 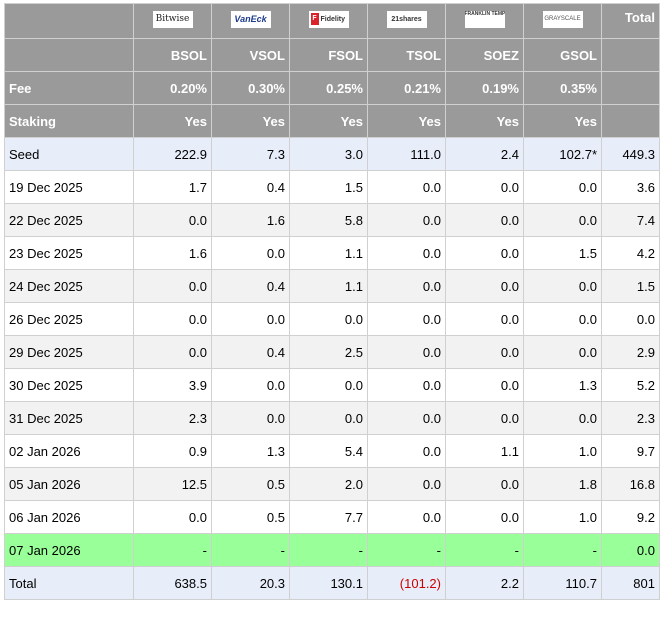 What do you see at coordinates (630, 550) in the screenshot?
I see `row-total: 0.0` at bounding box center [630, 550].